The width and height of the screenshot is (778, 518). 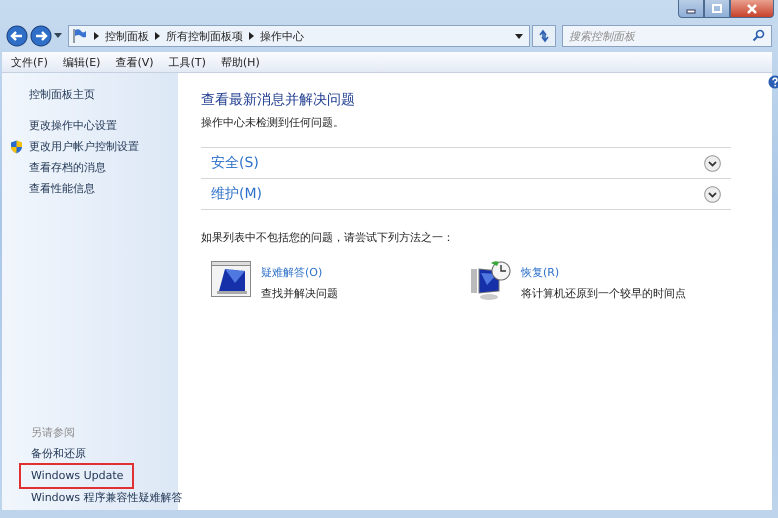 What do you see at coordinates (81, 62) in the screenshot?
I see `menu-item: 编辑(E)` at bounding box center [81, 62].